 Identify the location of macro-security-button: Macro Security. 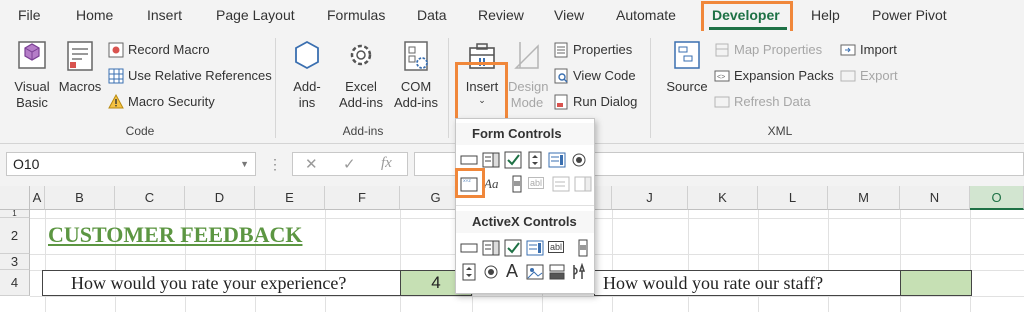
(161, 102).